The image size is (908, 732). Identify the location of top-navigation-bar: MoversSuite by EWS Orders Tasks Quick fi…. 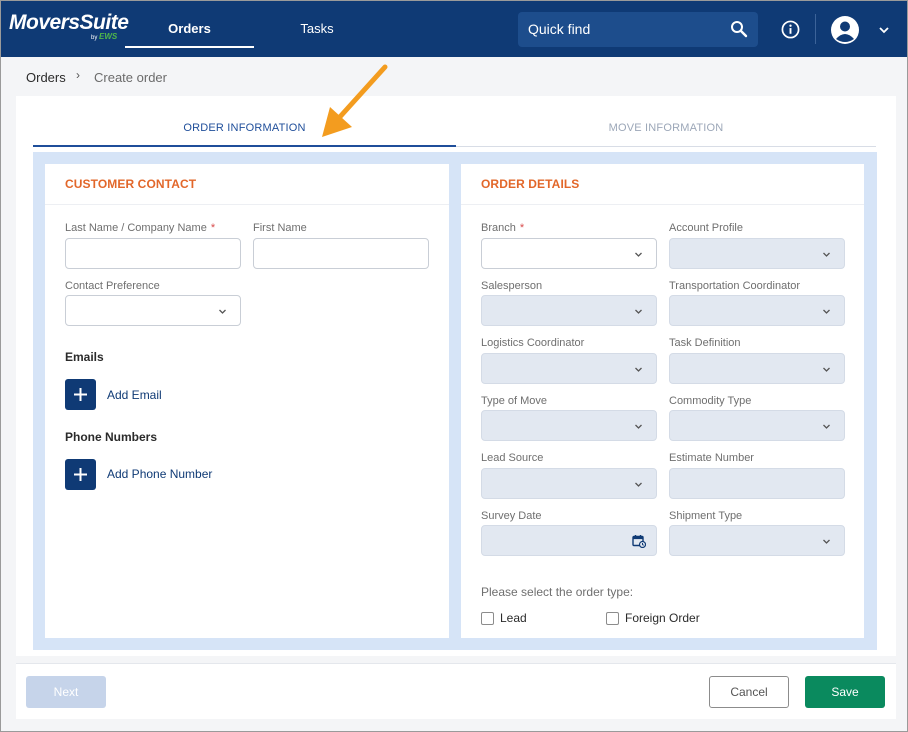
(454, 29).